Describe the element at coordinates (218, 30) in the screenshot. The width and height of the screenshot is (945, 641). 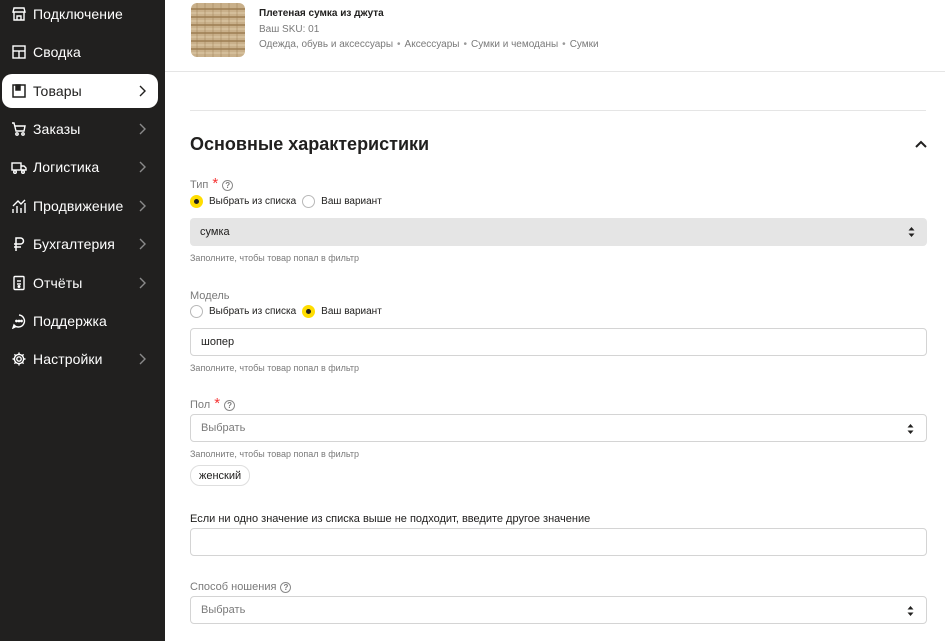
I see `product-thumbnail` at that location.